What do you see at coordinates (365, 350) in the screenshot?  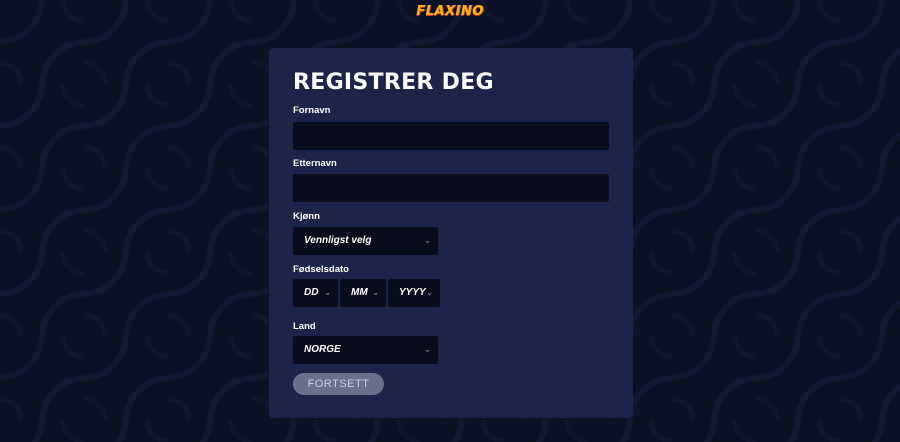 I see `country-select: NORGE ⌄` at bounding box center [365, 350].